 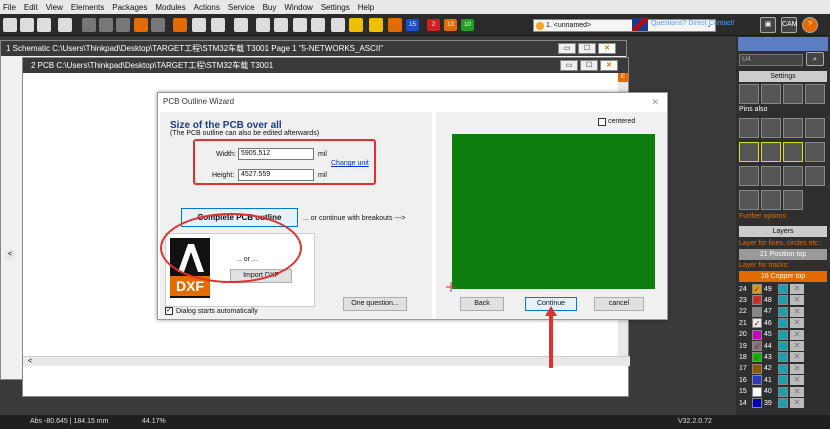 What do you see at coordinates (482, 304) in the screenshot?
I see `back-button: Back` at bounding box center [482, 304].